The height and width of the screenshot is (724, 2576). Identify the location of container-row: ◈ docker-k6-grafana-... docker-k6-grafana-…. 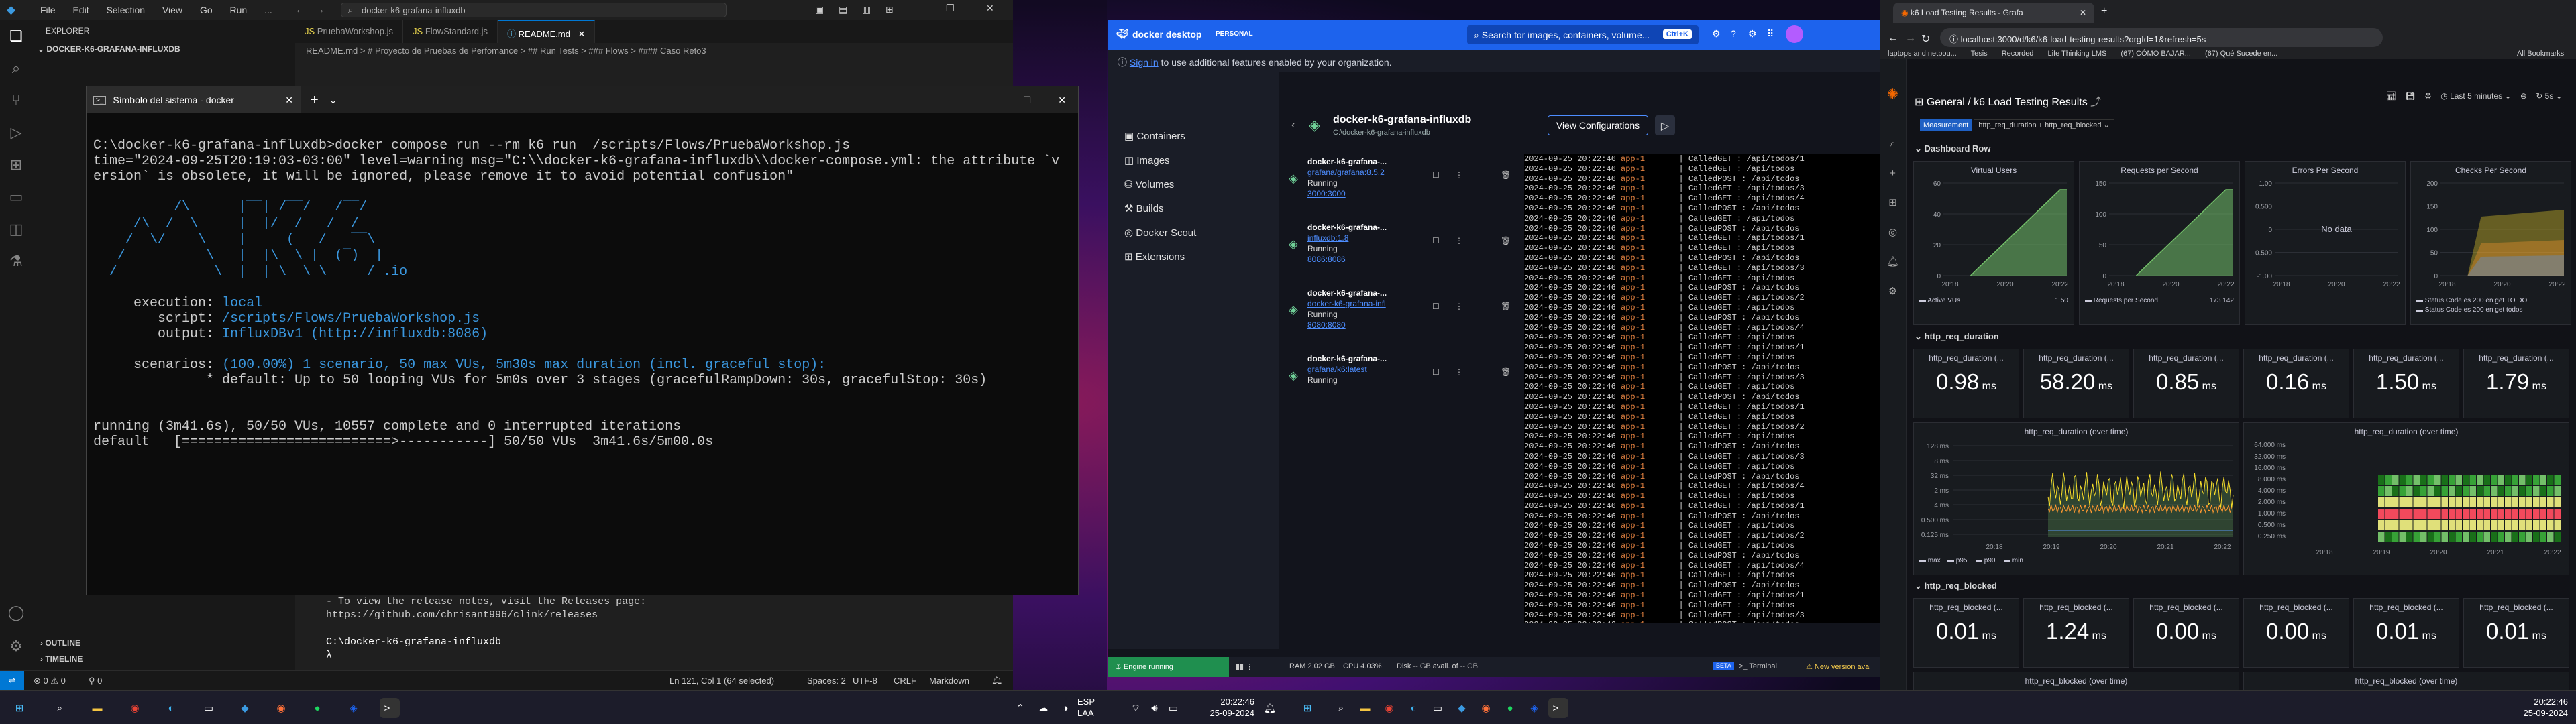
(1401, 314).